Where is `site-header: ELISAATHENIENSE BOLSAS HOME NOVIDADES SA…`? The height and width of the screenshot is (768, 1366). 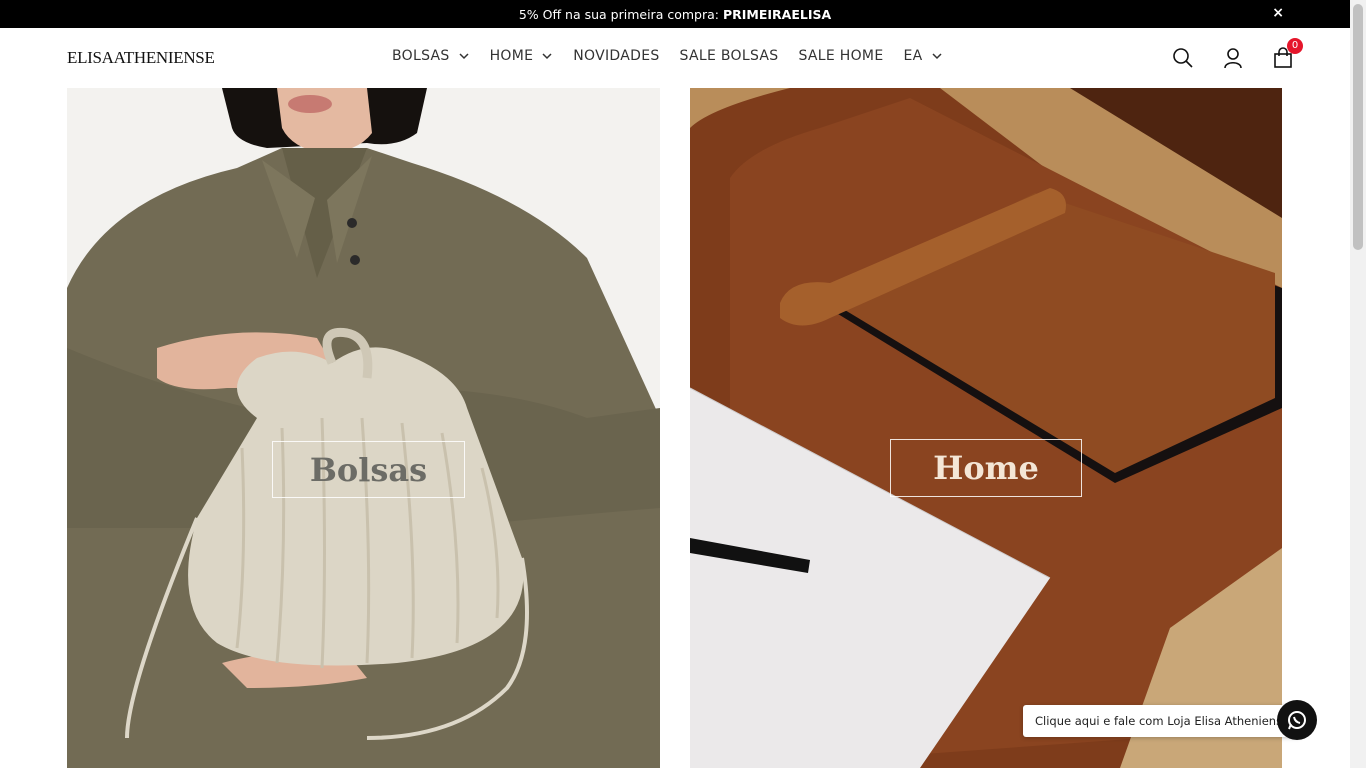
site-header: ELISAATHENIENSE BOLSAS HOME NOVIDADES SA… is located at coordinates (675, 58).